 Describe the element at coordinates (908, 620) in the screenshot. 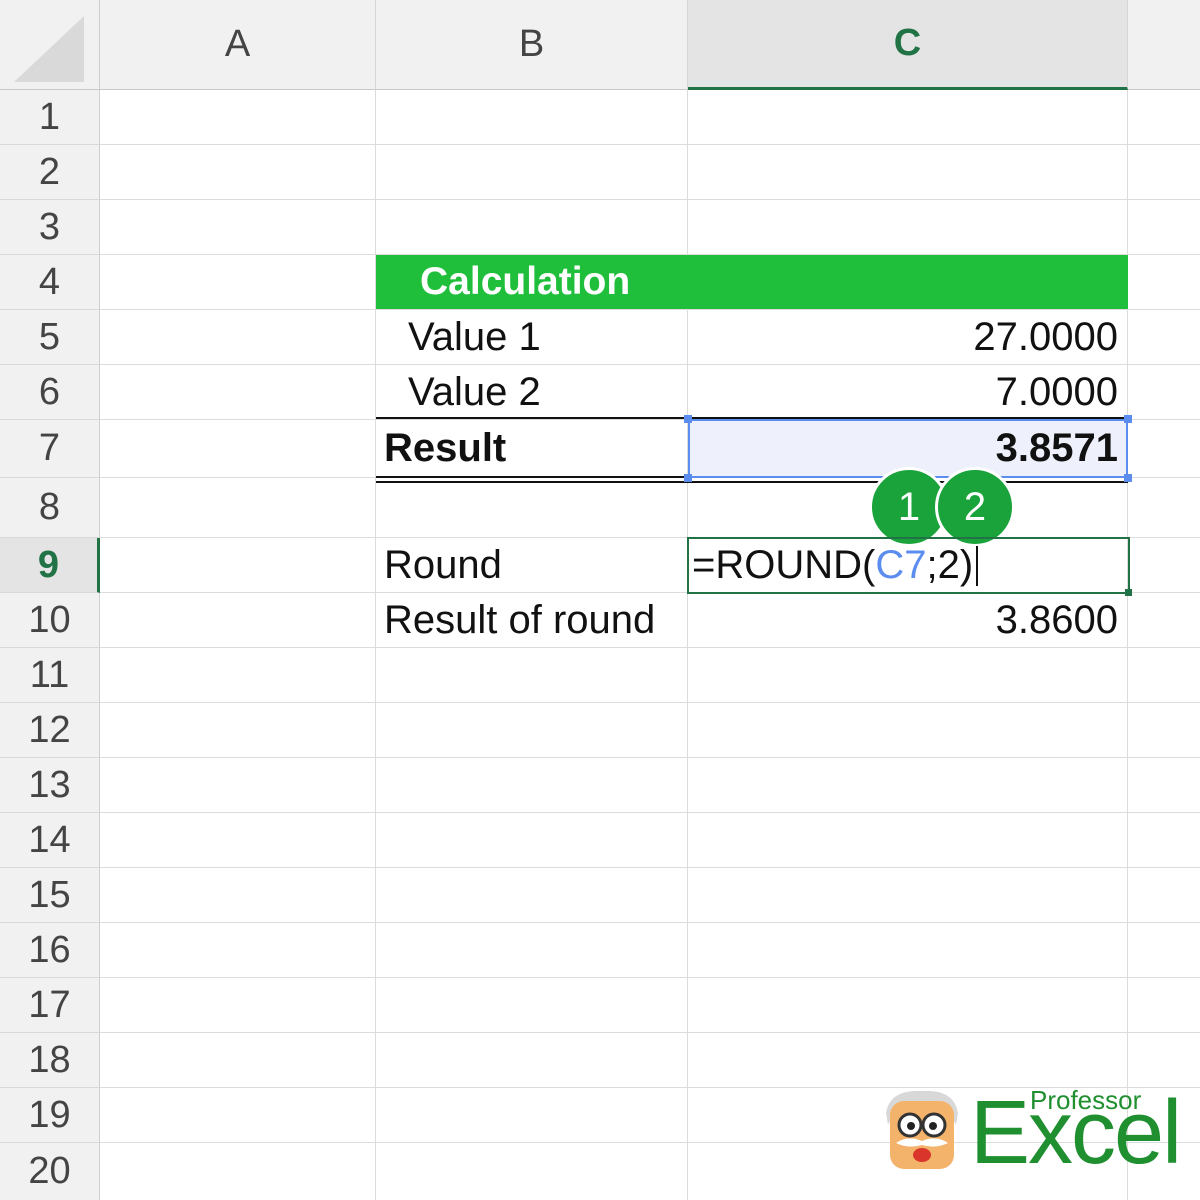

I see `result-of-round-cell: 3.8600` at that location.